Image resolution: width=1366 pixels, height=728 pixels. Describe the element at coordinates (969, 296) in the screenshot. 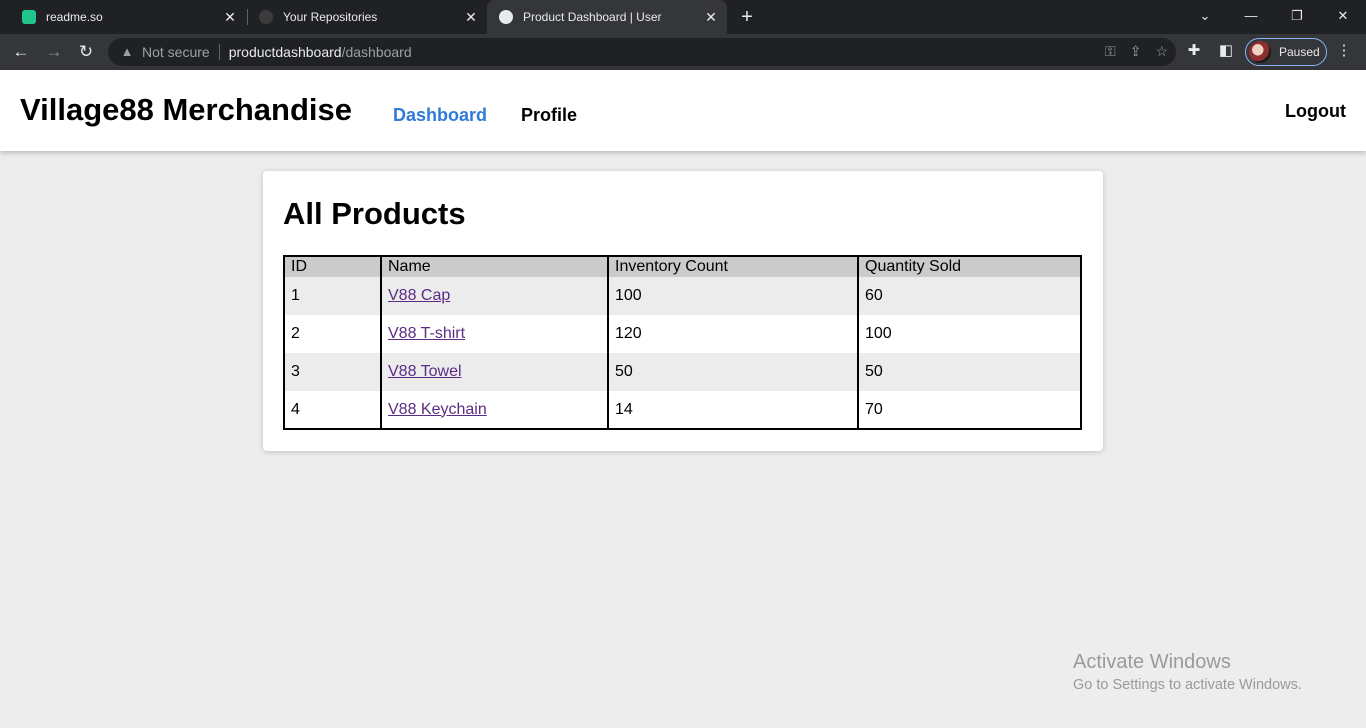

I see `cell-sold: 60` at that location.